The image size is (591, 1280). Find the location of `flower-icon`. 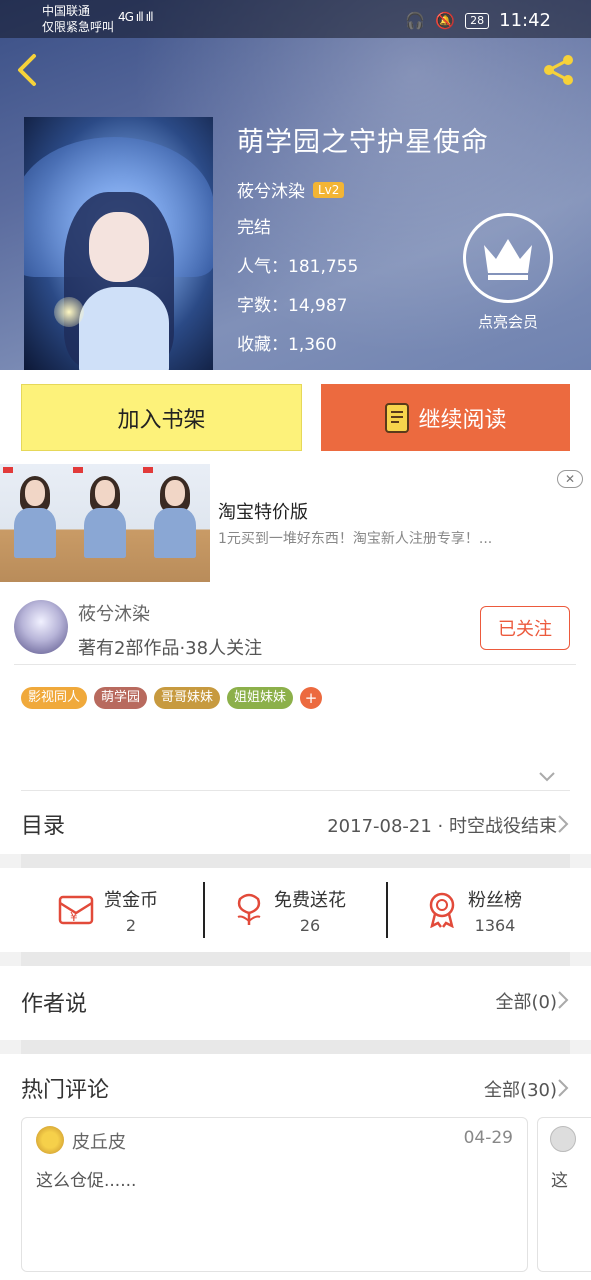

flower-icon is located at coordinates (249, 909).